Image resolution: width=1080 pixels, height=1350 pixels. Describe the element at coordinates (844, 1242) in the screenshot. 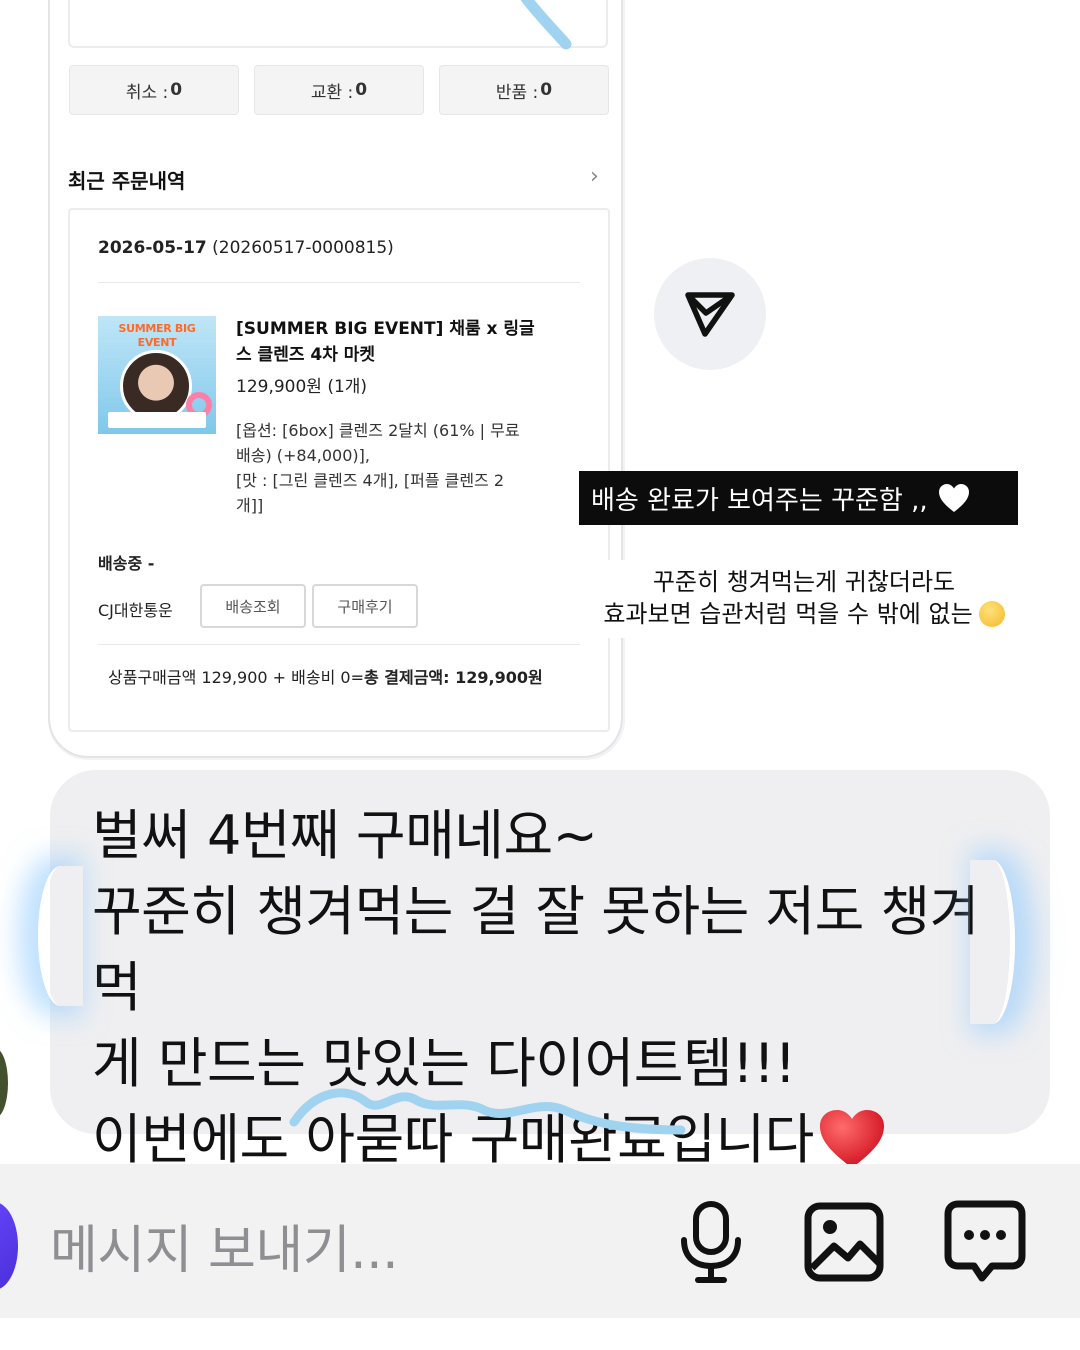

I see `gallery-icon` at that location.